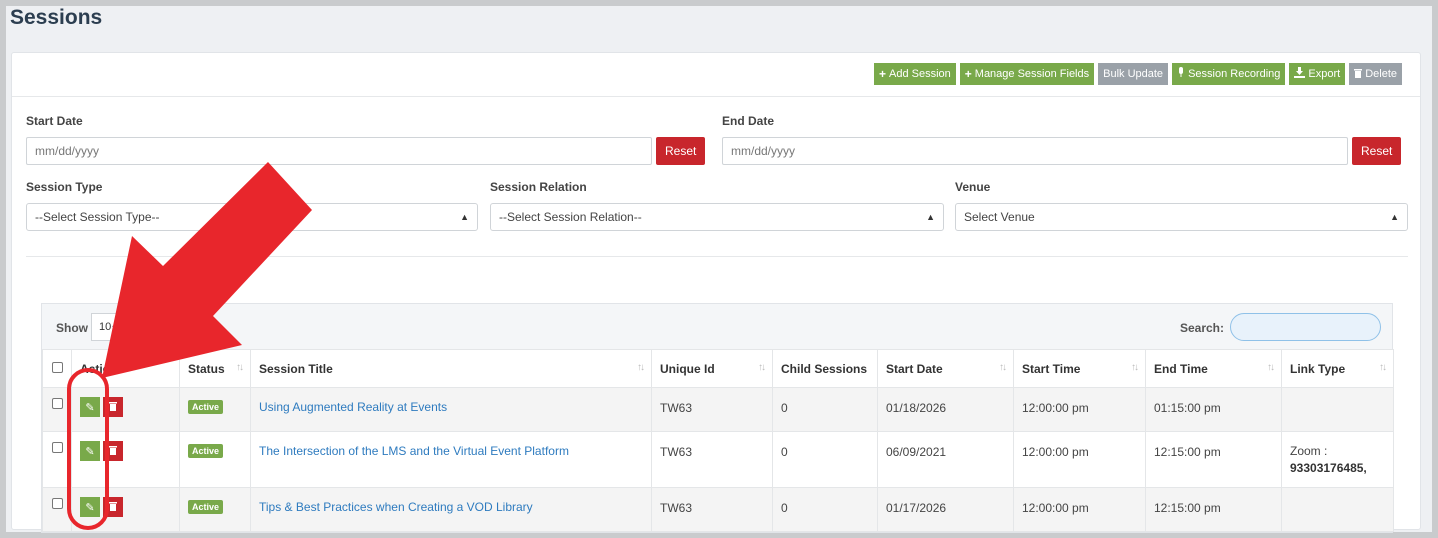  Describe the element at coordinates (1181, 217) in the screenshot. I see `venue-select: Select Venue ▲︎` at that location.